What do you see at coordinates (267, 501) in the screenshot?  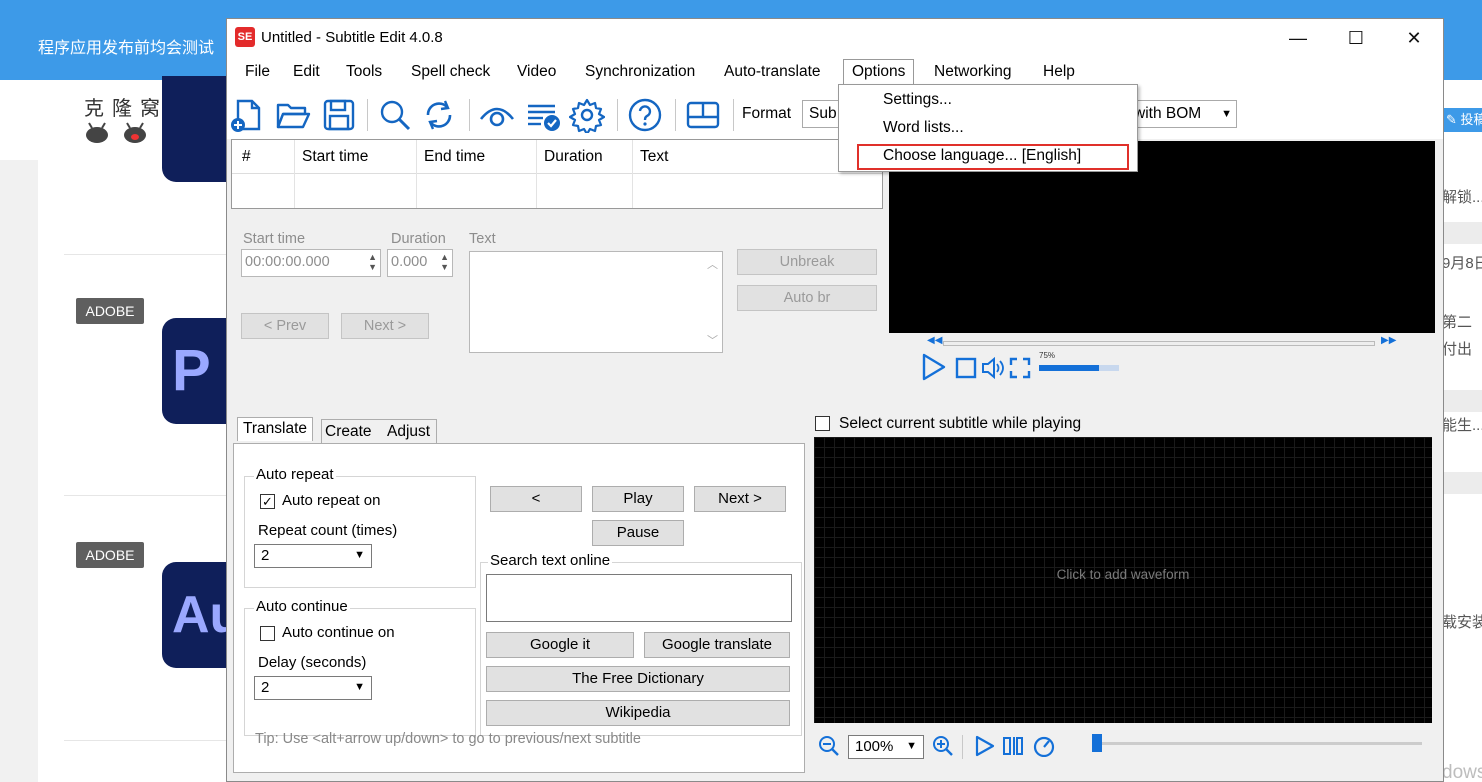 I see `auto-repeat-checkbox: ✓` at bounding box center [267, 501].